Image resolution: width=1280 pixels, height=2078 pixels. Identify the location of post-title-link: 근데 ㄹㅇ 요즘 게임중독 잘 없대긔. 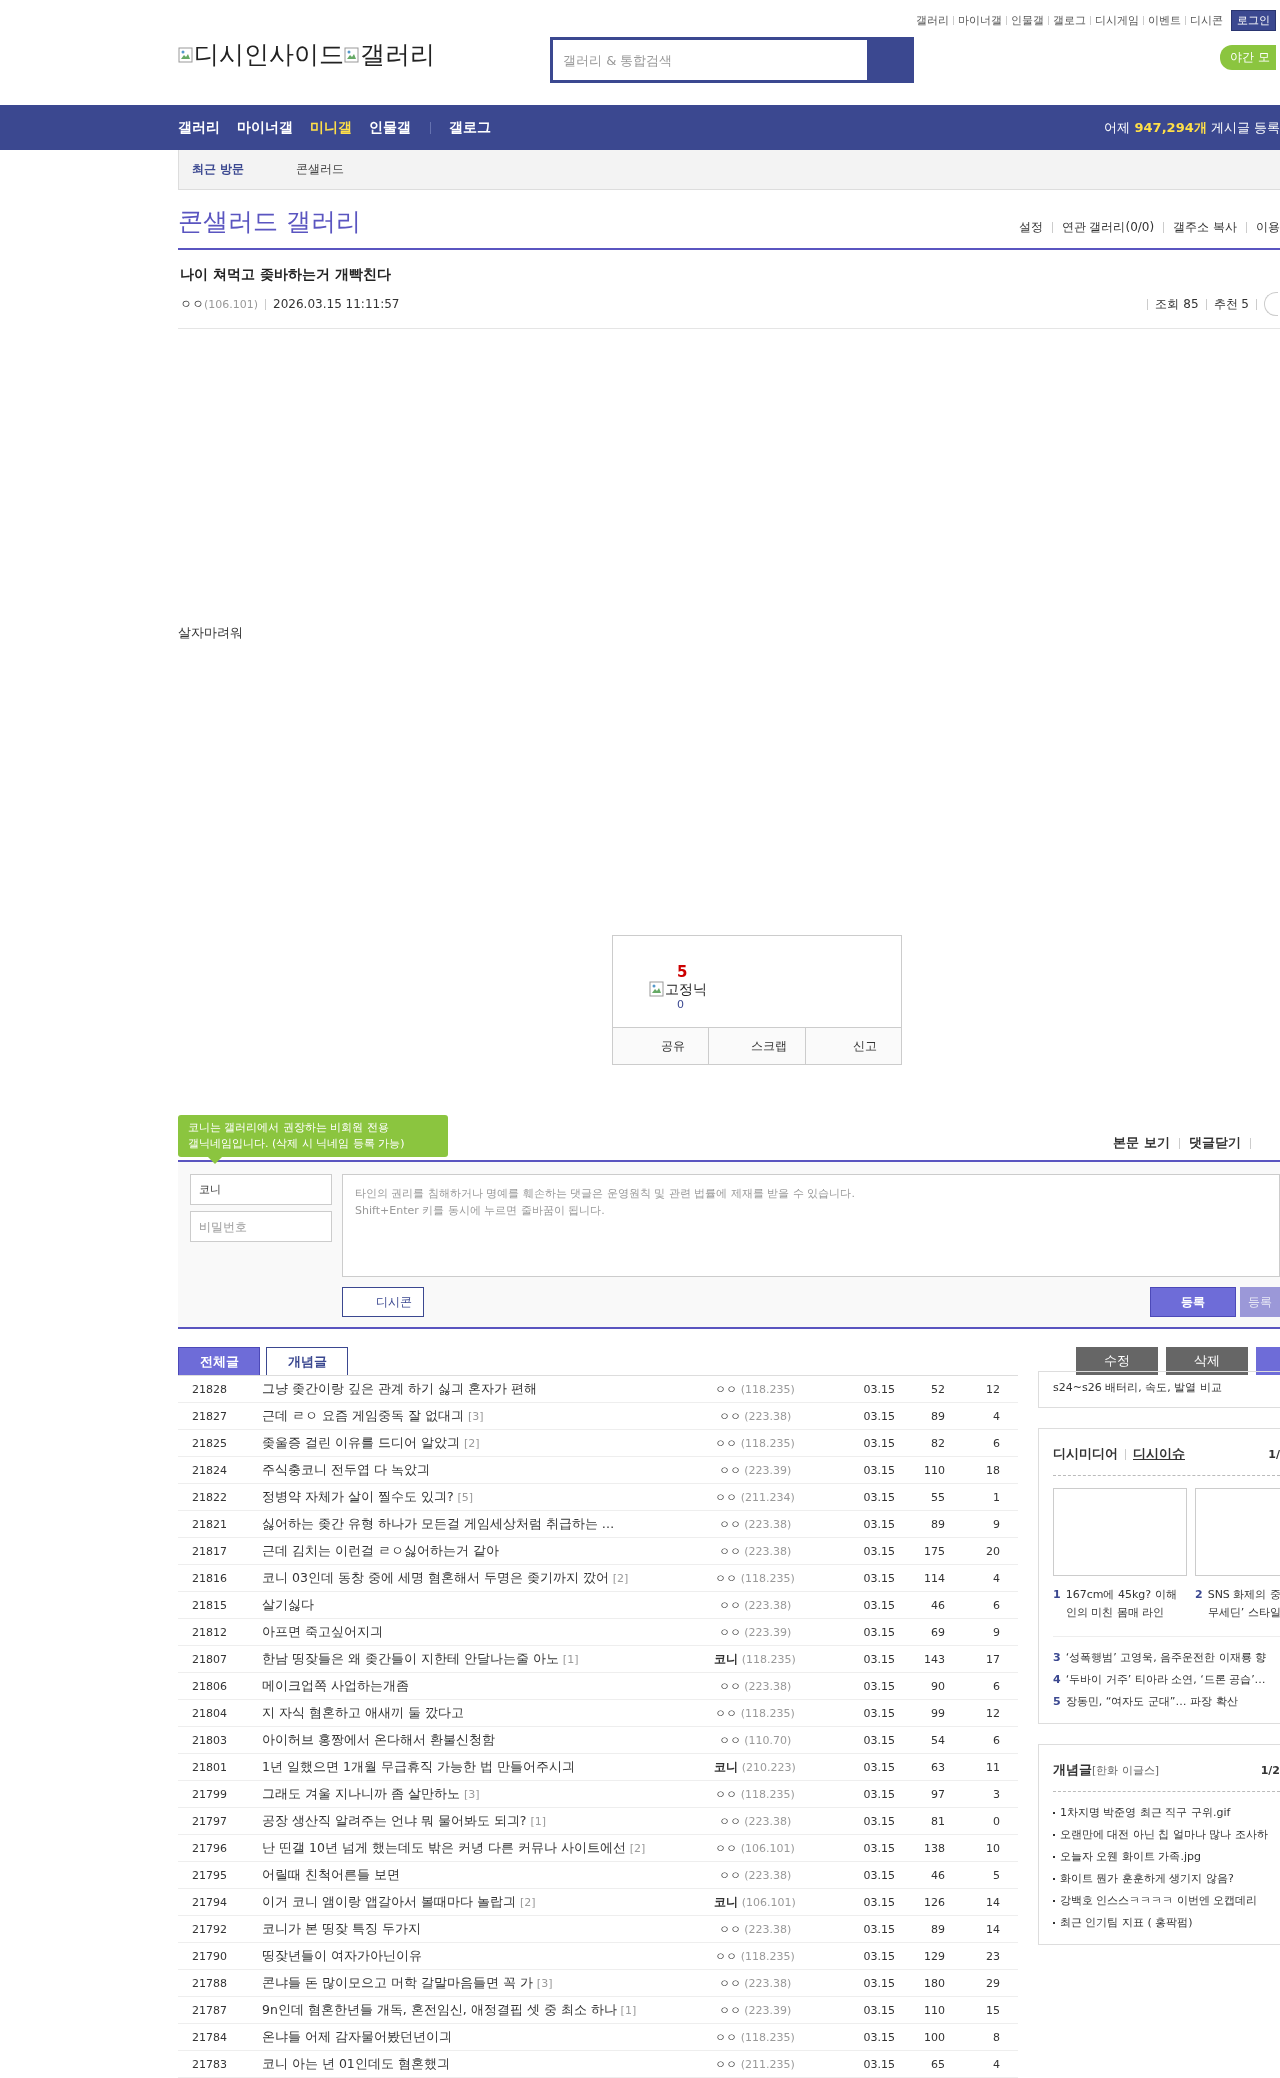
(363, 1416).